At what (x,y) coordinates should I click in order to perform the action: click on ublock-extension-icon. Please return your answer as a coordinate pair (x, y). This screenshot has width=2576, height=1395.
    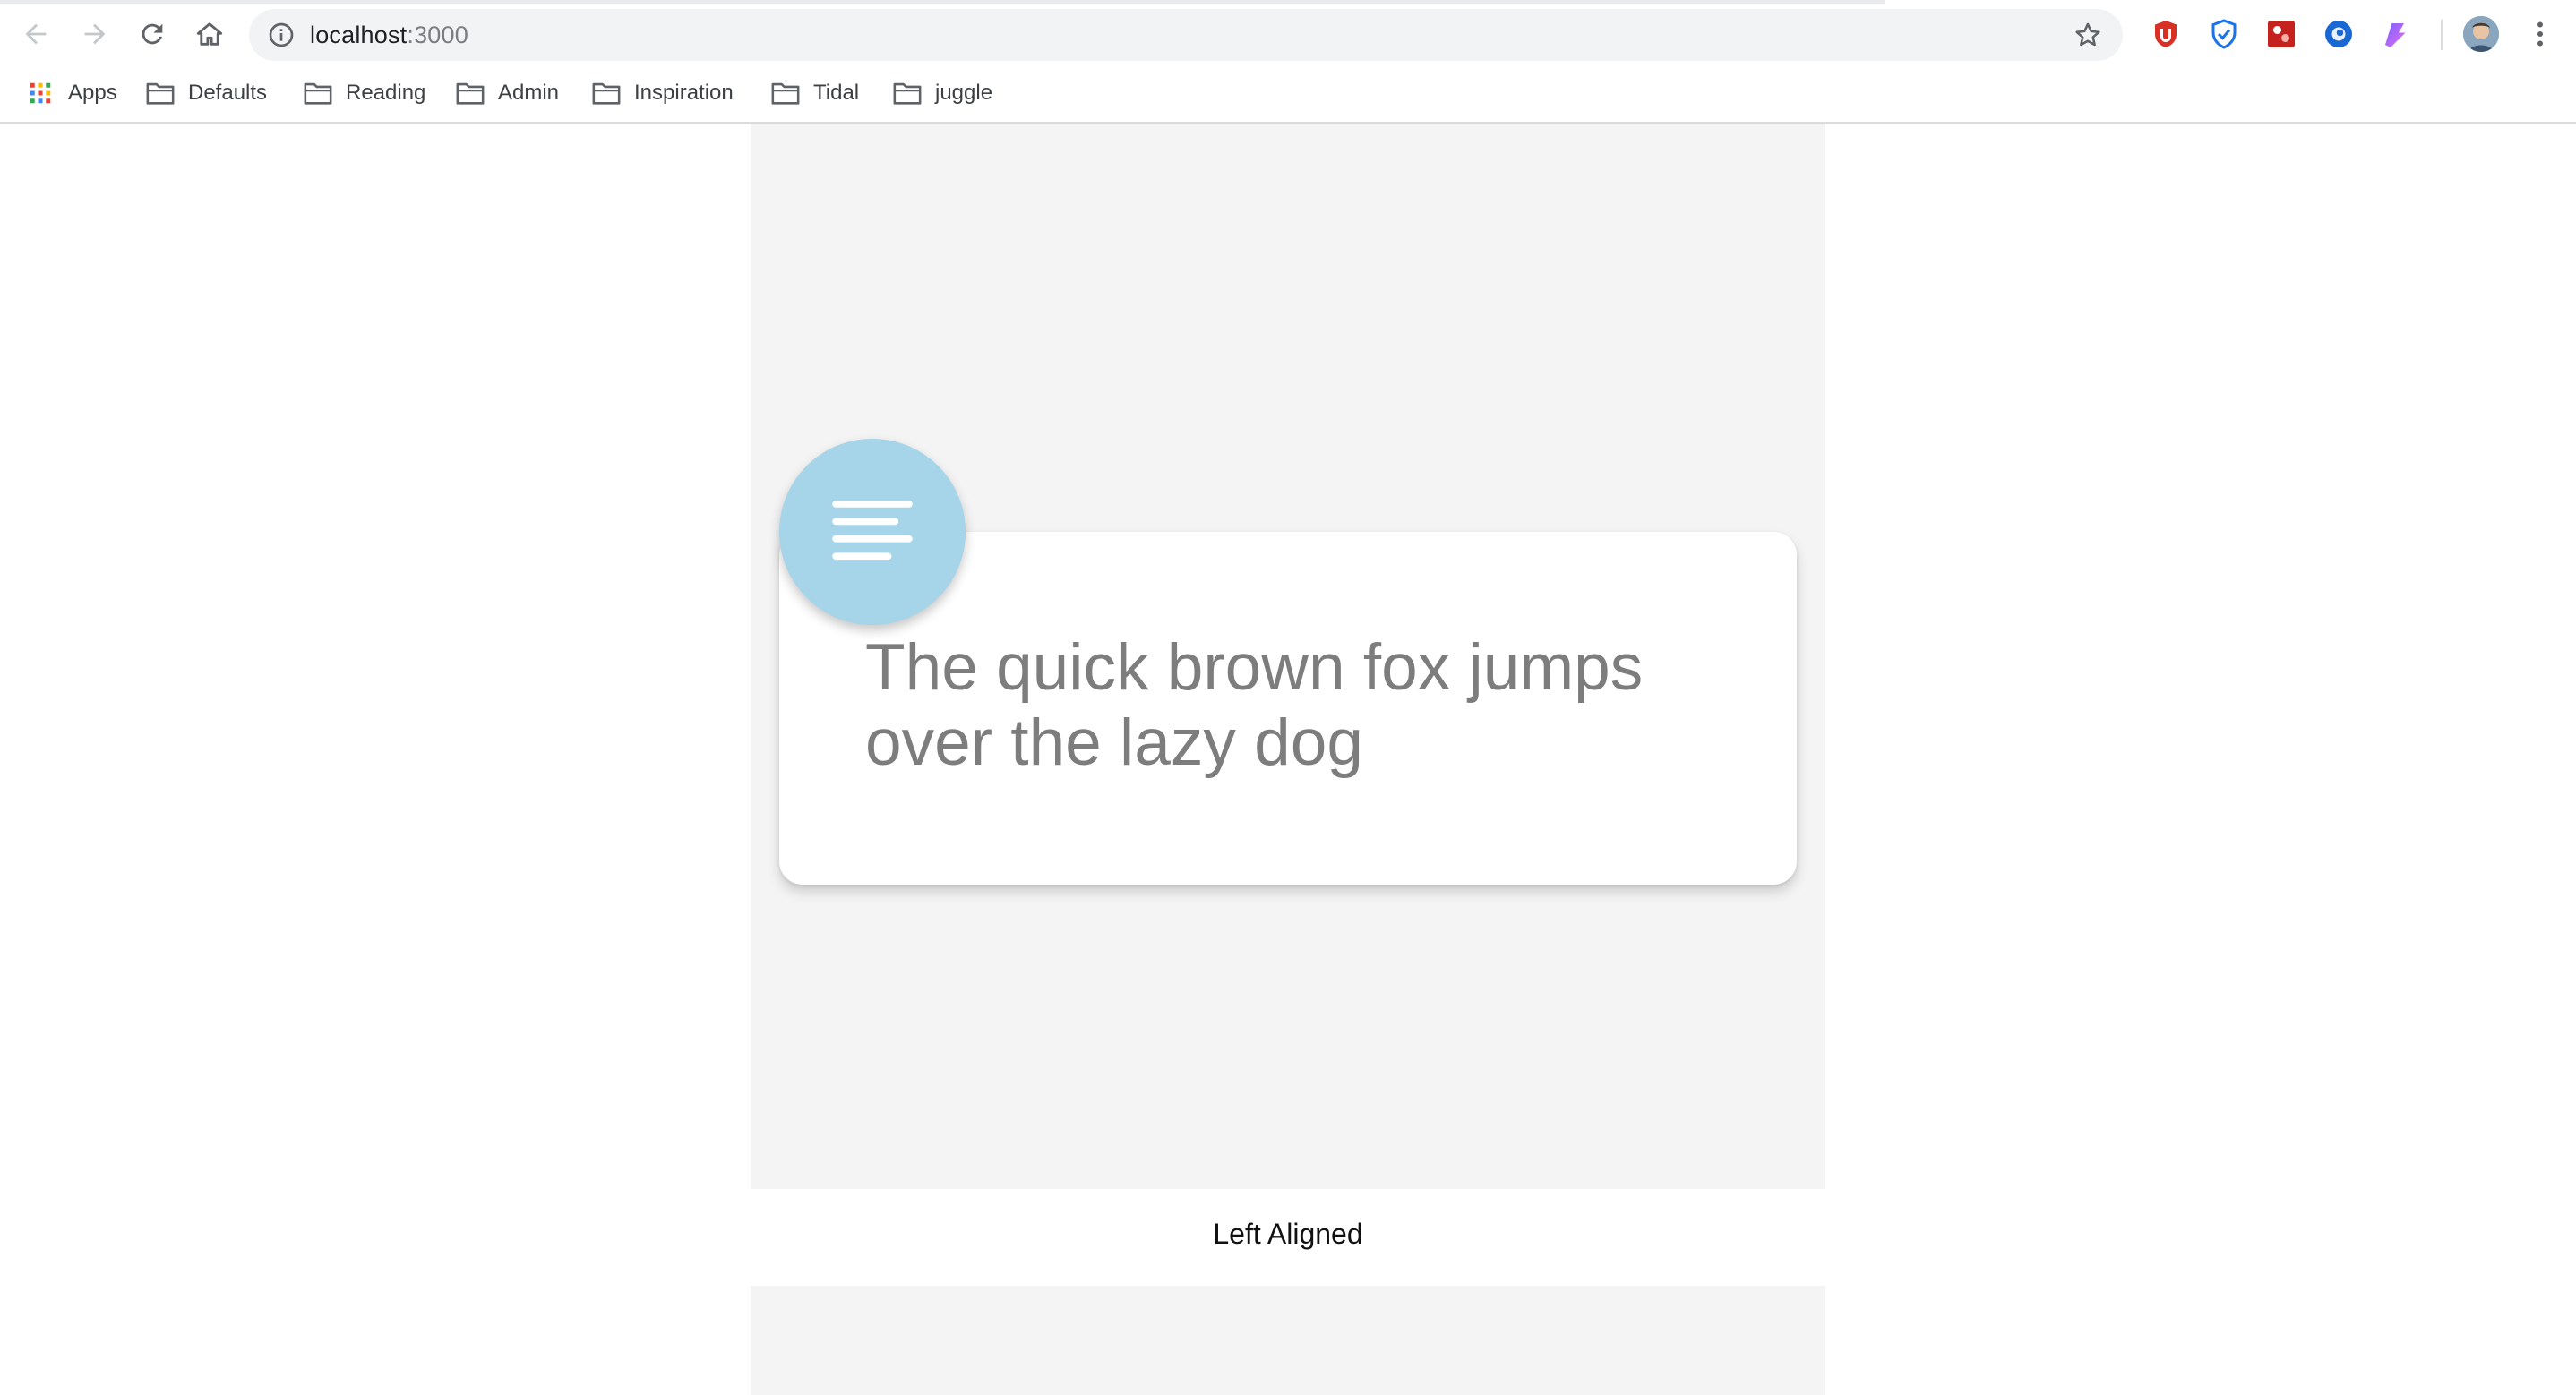
    Looking at the image, I should click on (2166, 34).